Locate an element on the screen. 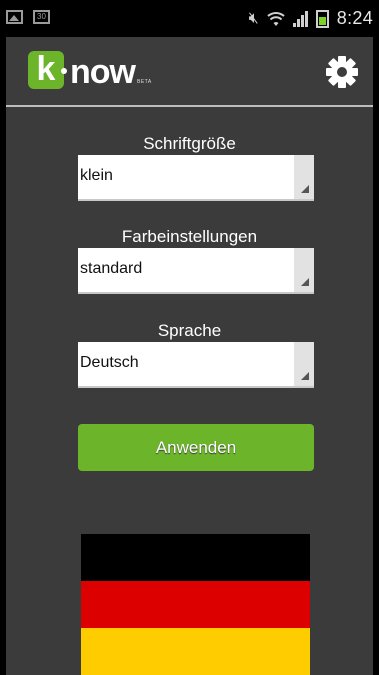 The width and height of the screenshot is (379, 675). gear-icon is located at coordinates (342, 72).